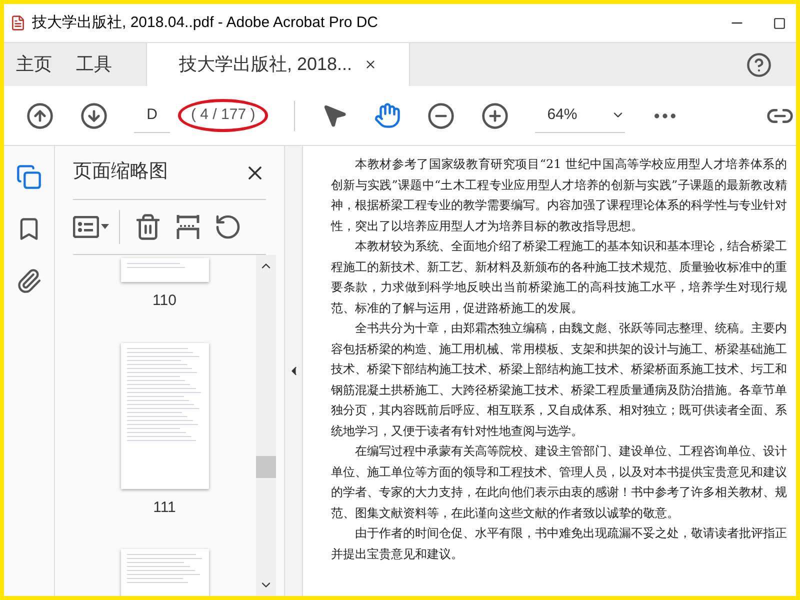 The width and height of the screenshot is (800, 600). Describe the element at coordinates (94, 116) in the screenshot. I see `next-page-icon` at that location.